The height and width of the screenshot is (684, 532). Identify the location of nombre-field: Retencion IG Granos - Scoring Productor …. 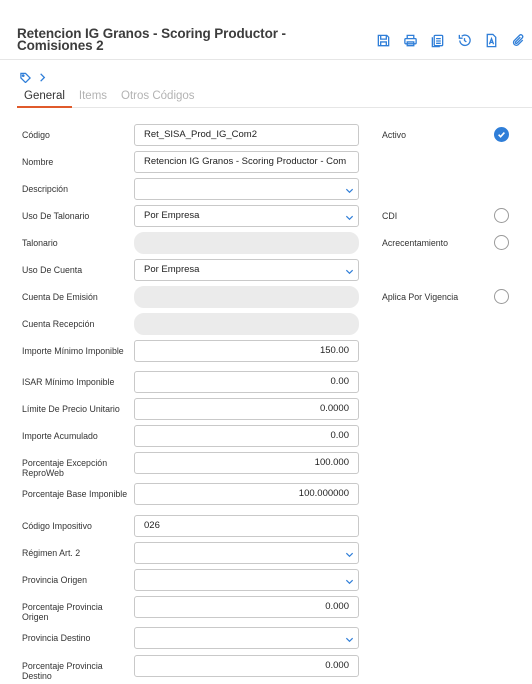
(246, 162).